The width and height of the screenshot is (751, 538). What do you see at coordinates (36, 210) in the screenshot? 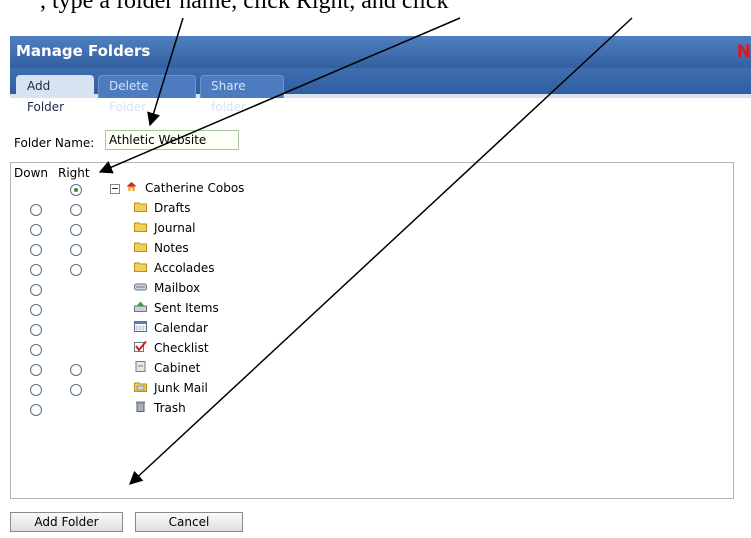
I see `drafts-down-radio` at bounding box center [36, 210].